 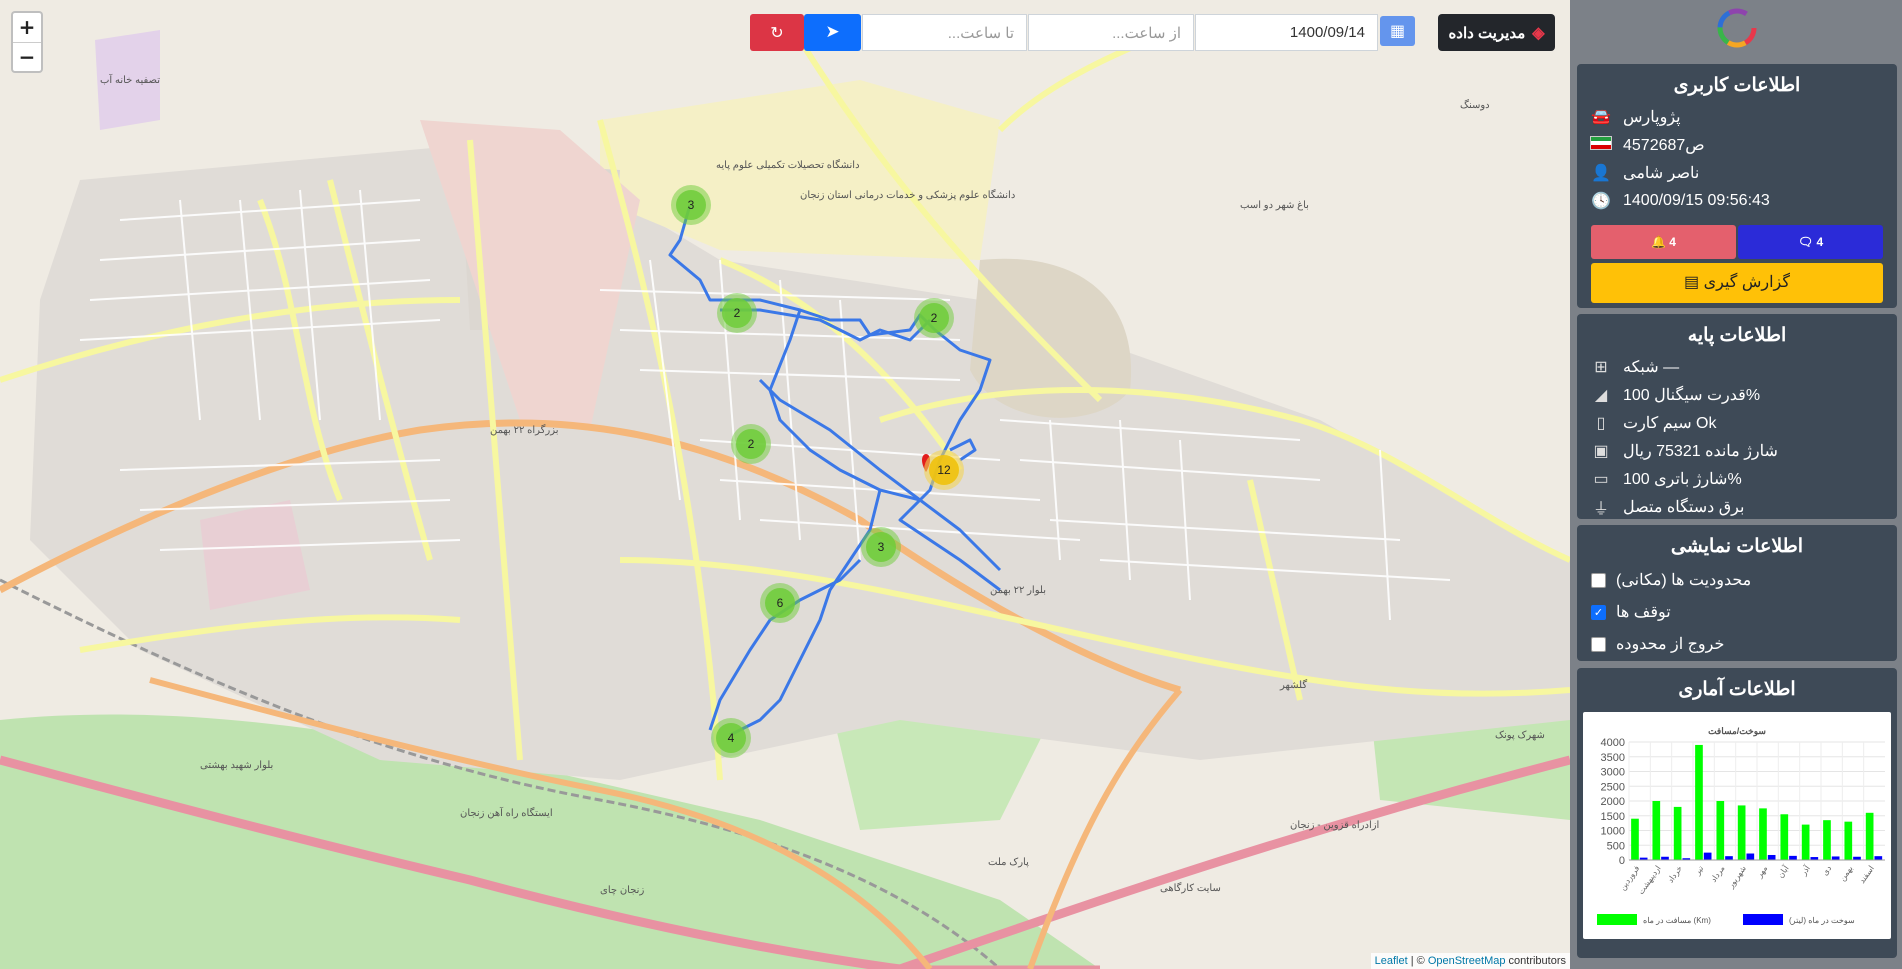 I want to click on legend-label-distance: مسافت در ماه (Km), so click(x=1677, y=920).